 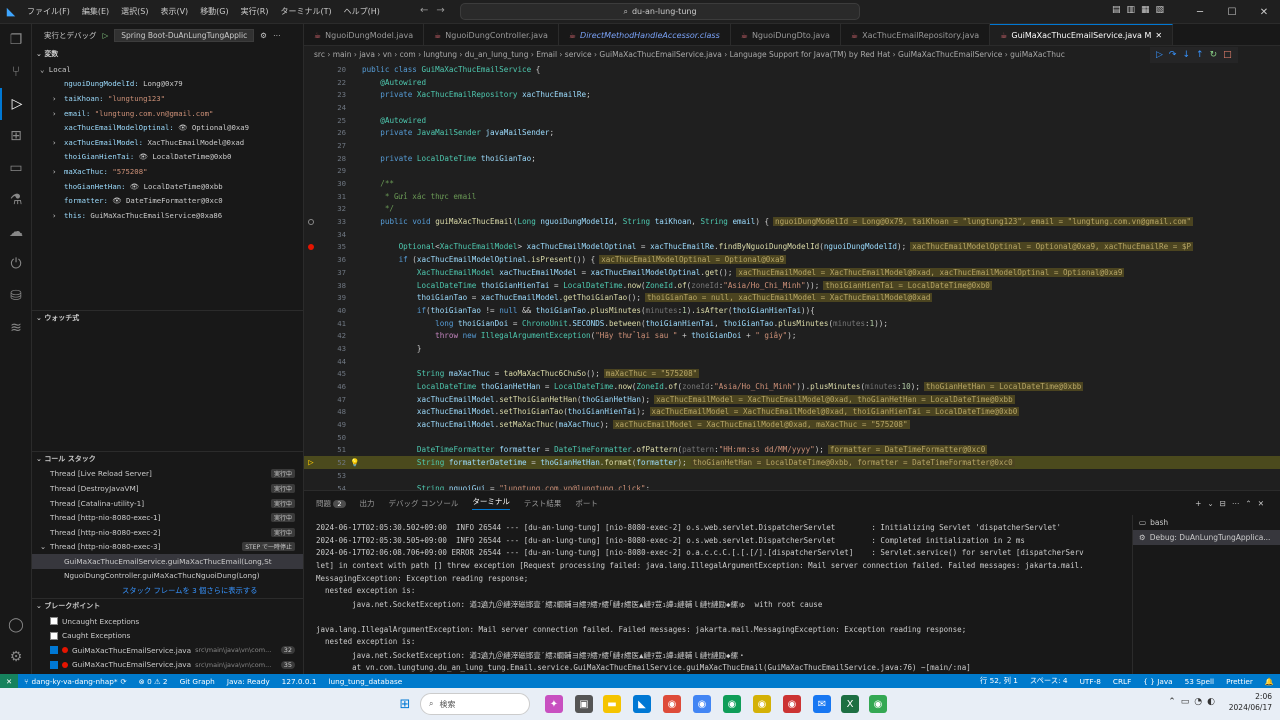 I want to click on problems-status: ⊗ 0 ⚠ 2, so click(x=153, y=681).